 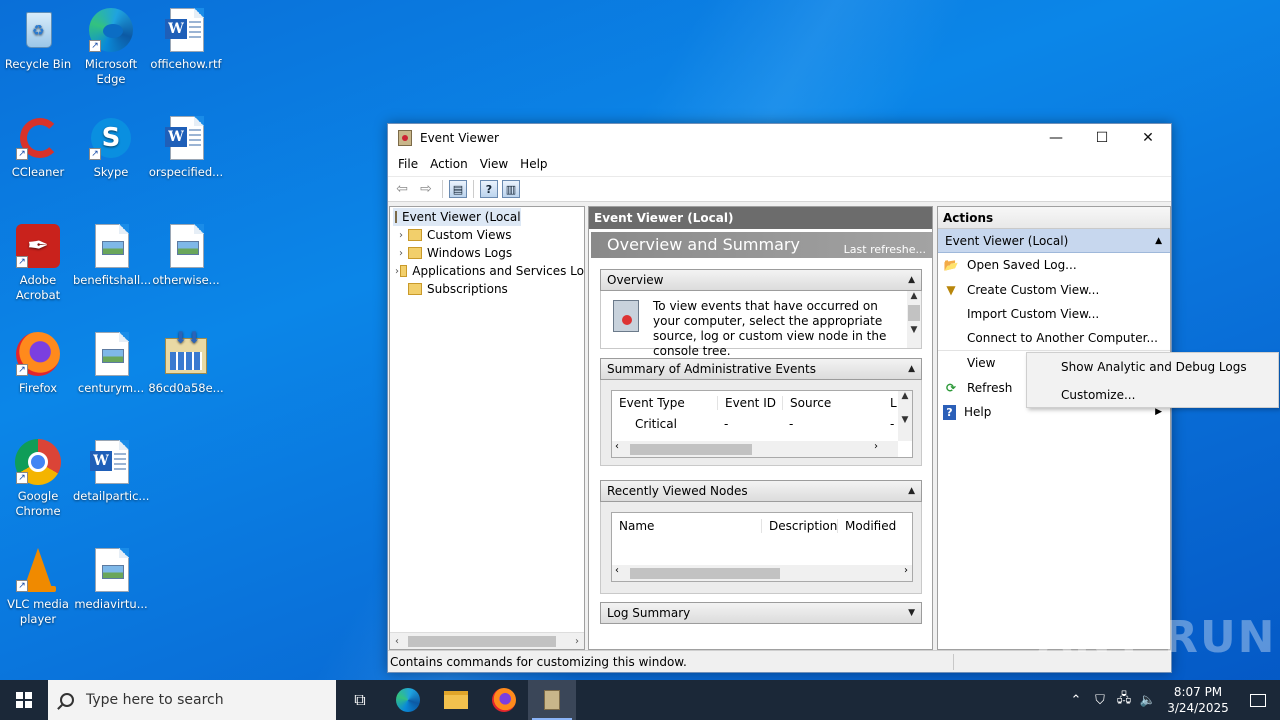 What do you see at coordinates (1076, 700) in the screenshot?
I see `show-hidden-icons-chevron-icon: ⌃` at bounding box center [1076, 700].